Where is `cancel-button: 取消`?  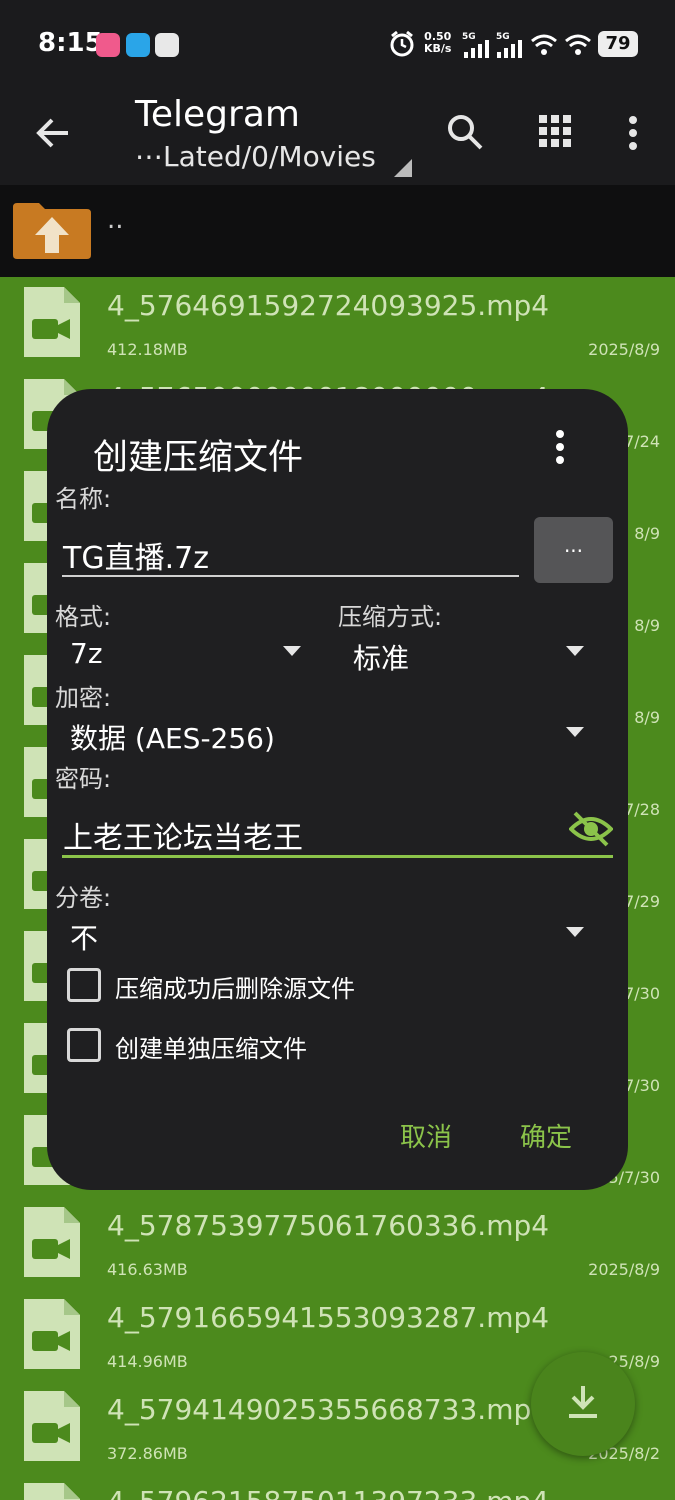 cancel-button: 取消 is located at coordinates (426, 1135).